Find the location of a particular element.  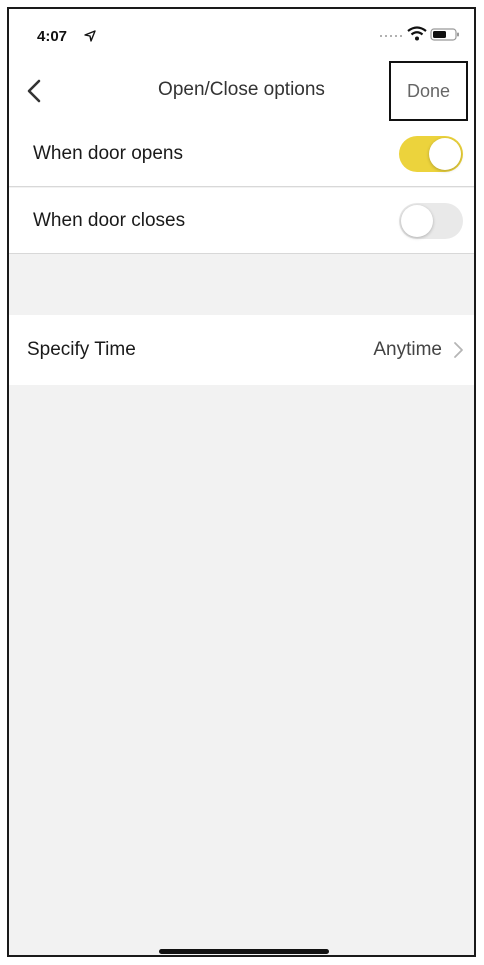

wifi-icon is located at coordinates (417, 33).